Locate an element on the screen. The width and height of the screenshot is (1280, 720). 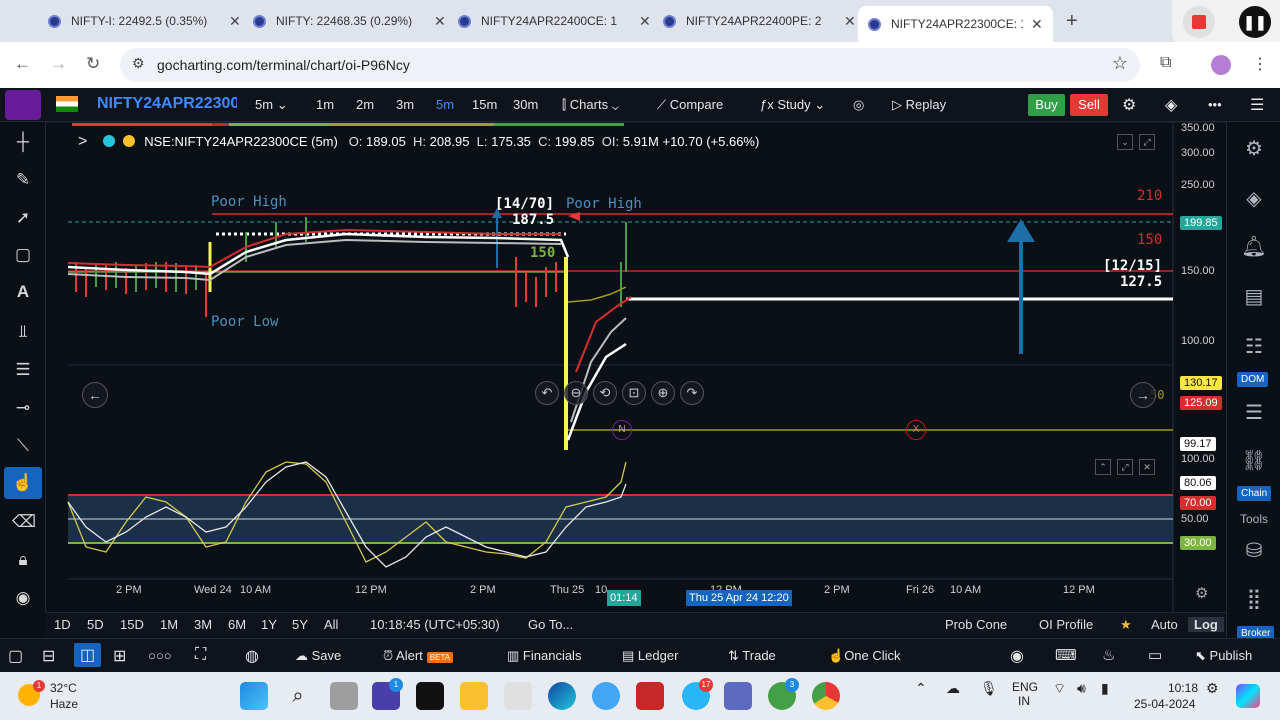
interval-15m: 15m is located at coordinates (484, 104).